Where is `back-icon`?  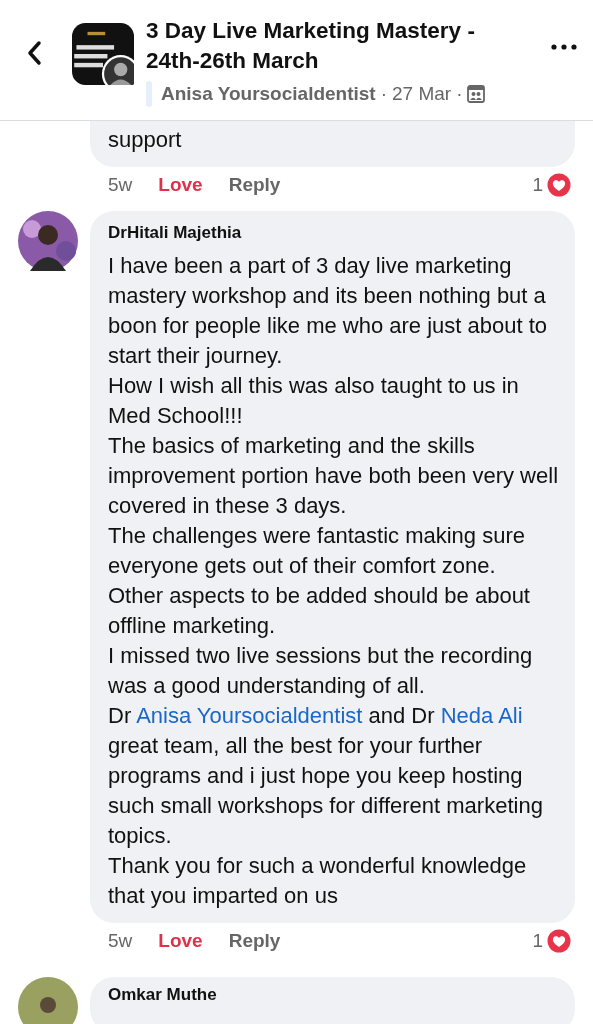
back-icon is located at coordinates (34, 53).